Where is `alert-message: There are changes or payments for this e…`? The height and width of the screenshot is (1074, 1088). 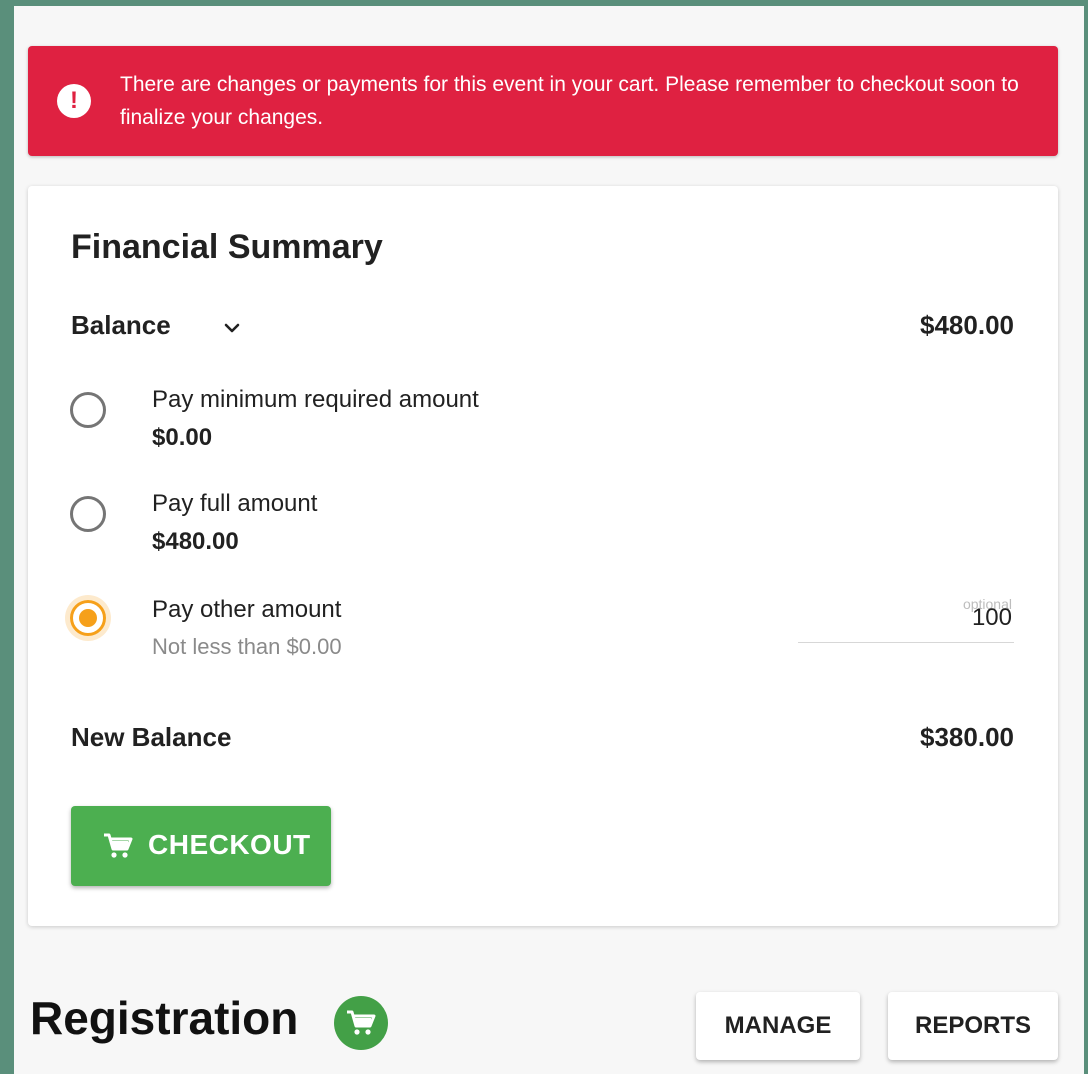
alert-message: There are changes or payments for this e… is located at coordinates (569, 101).